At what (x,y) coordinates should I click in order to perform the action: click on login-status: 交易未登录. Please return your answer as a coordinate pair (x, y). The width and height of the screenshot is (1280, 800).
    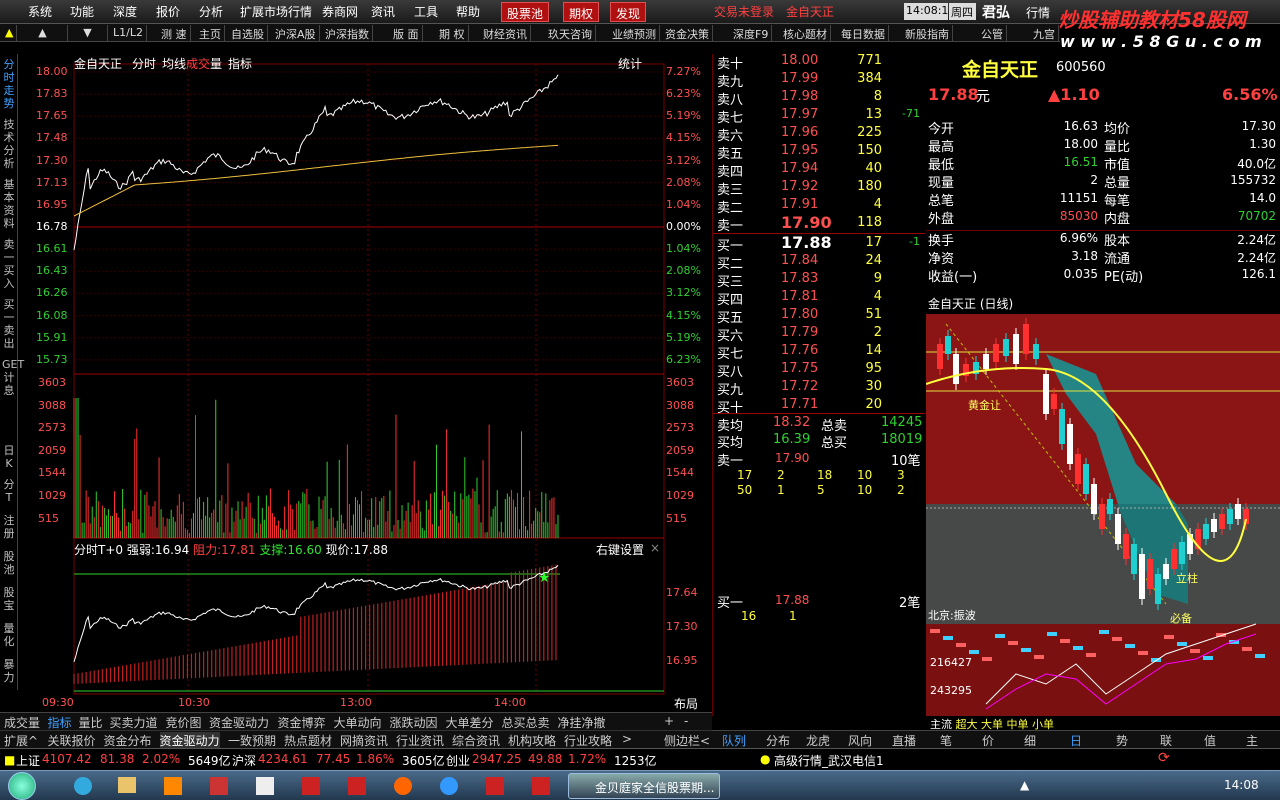
    Looking at the image, I should click on (744, 11).